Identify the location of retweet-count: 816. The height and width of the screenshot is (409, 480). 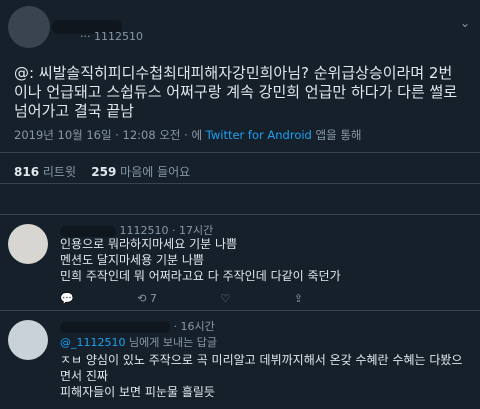
(26, 172).